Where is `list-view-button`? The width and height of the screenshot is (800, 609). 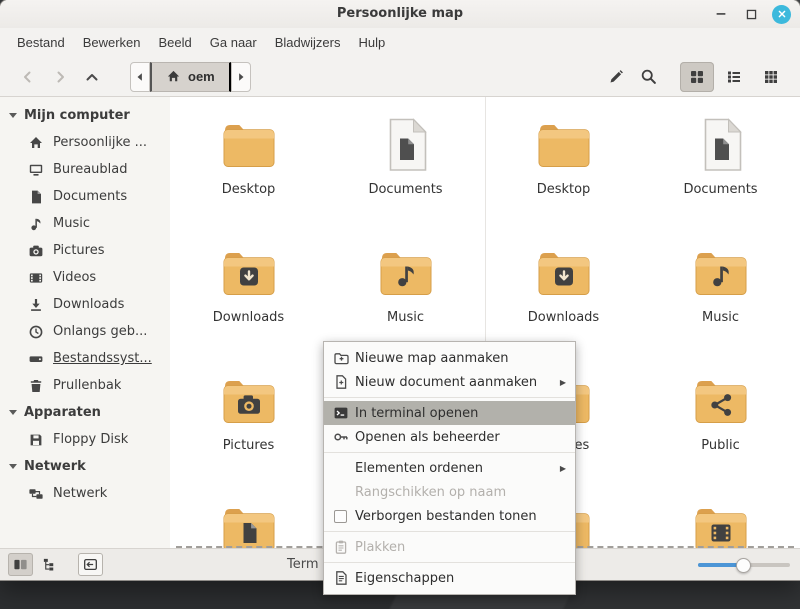
list-view-button is located at coordinates (734, 77).